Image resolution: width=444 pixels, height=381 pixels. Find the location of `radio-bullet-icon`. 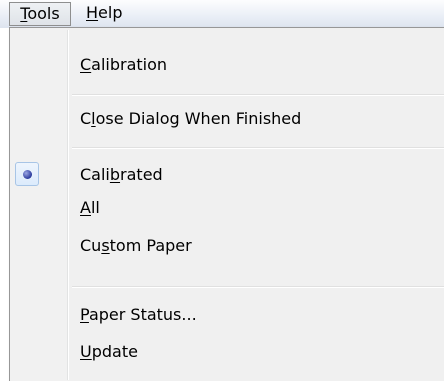

radio-bullet-icon is located at coordinates (27, 174).